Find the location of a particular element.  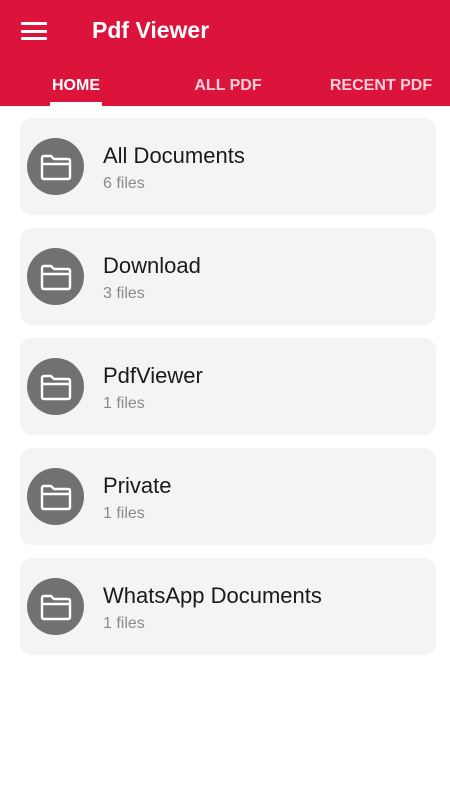

folder-name: Download is located at coordinates (152, 265).